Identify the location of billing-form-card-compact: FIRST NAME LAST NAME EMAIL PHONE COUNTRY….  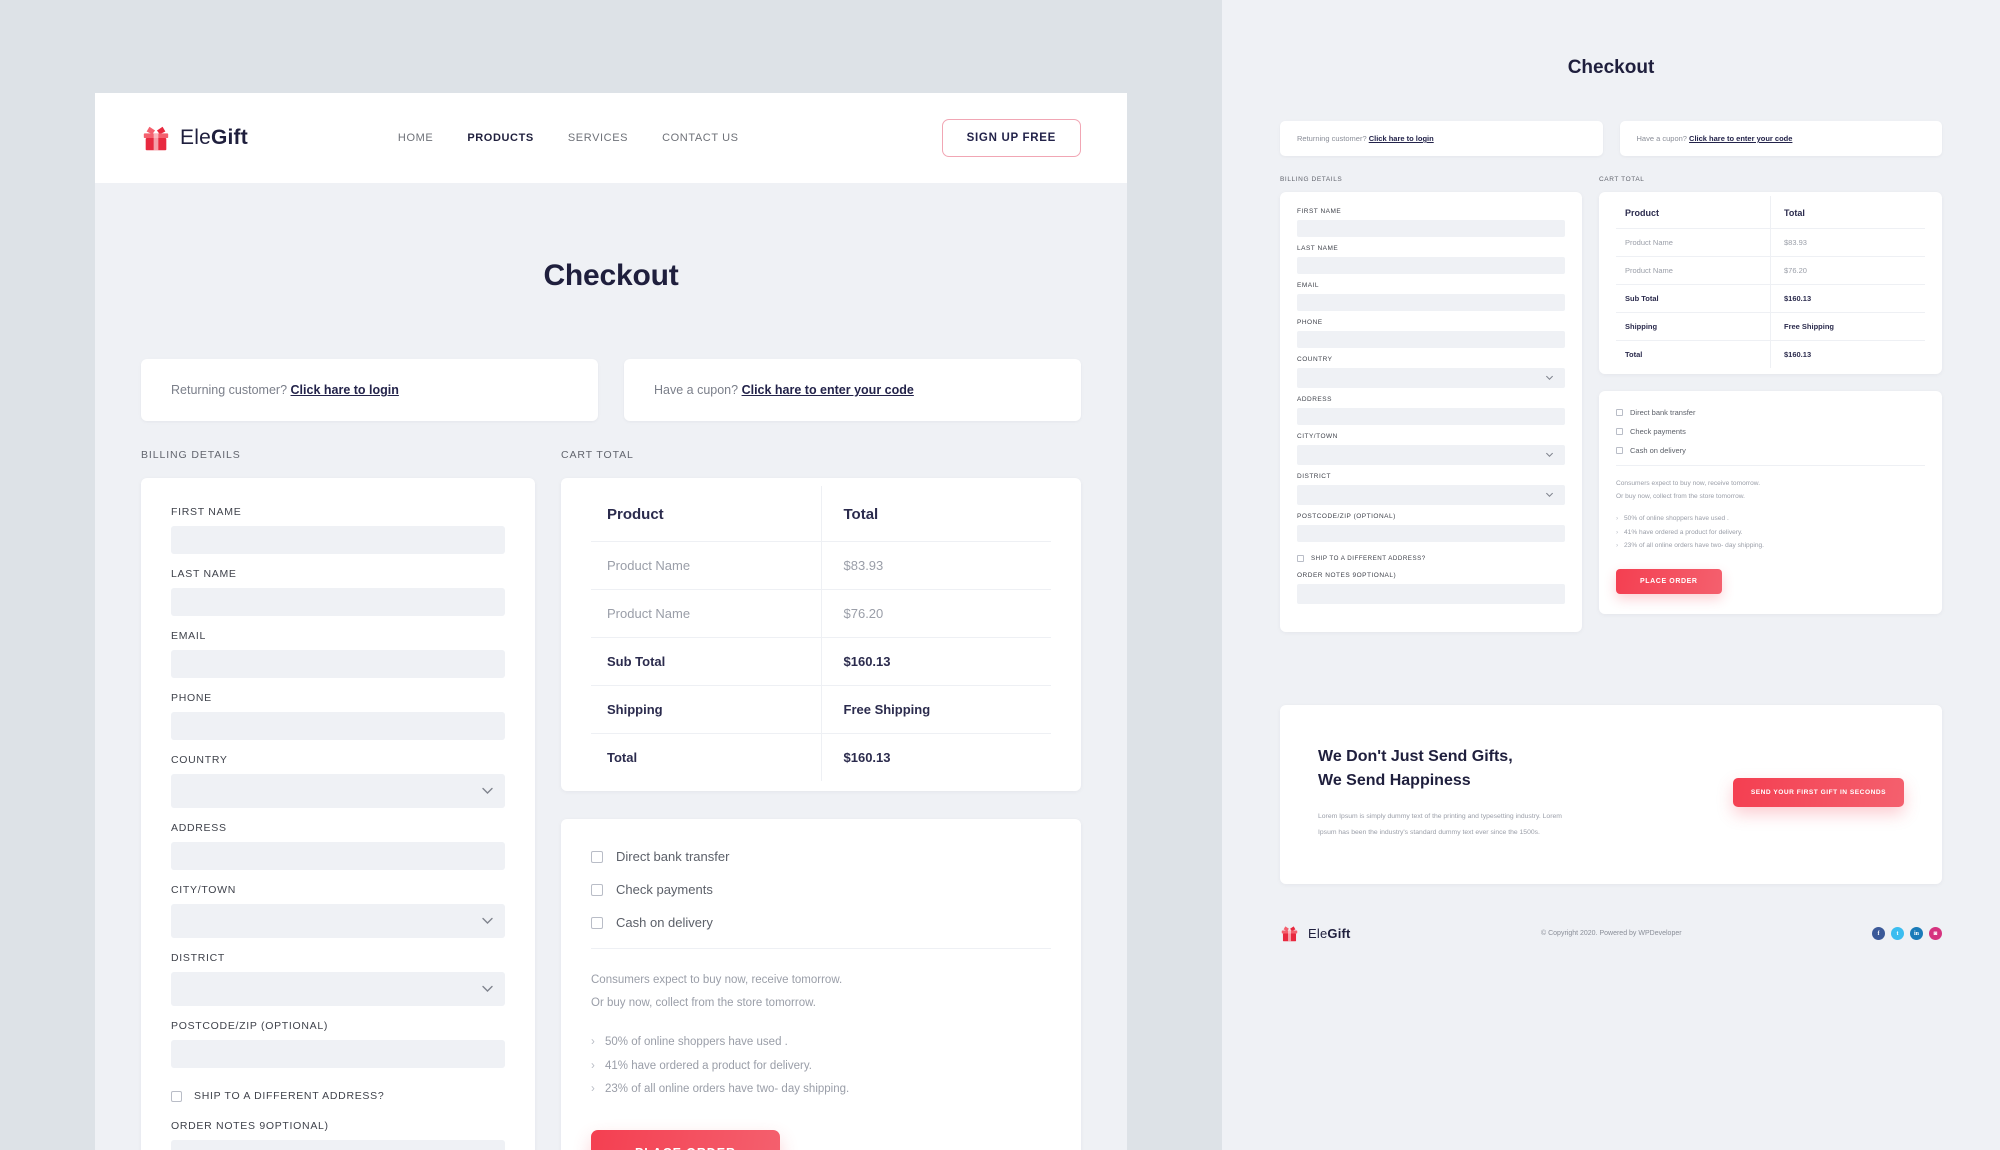
(1431, 412).